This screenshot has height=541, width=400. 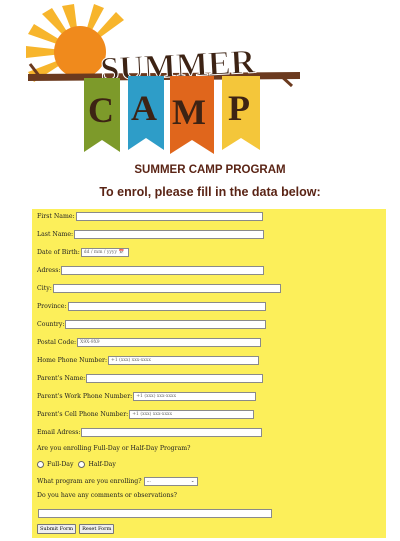 What do you see at coordinates (97, 529) in the screenshot?
I see `reset-button: Reset Form` at bounding box center [97, 529].